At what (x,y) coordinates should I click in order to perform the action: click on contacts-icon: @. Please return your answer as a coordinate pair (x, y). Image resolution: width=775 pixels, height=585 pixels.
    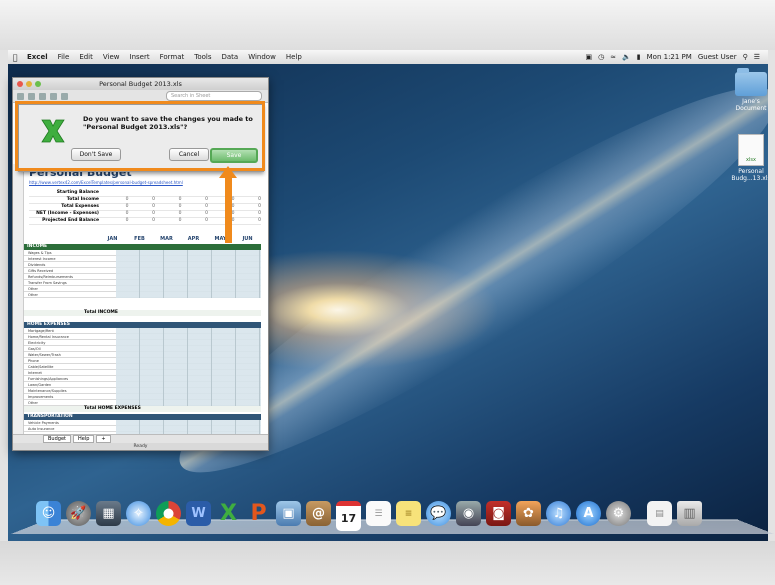
    Looking at the image, I should click on (318, 513).